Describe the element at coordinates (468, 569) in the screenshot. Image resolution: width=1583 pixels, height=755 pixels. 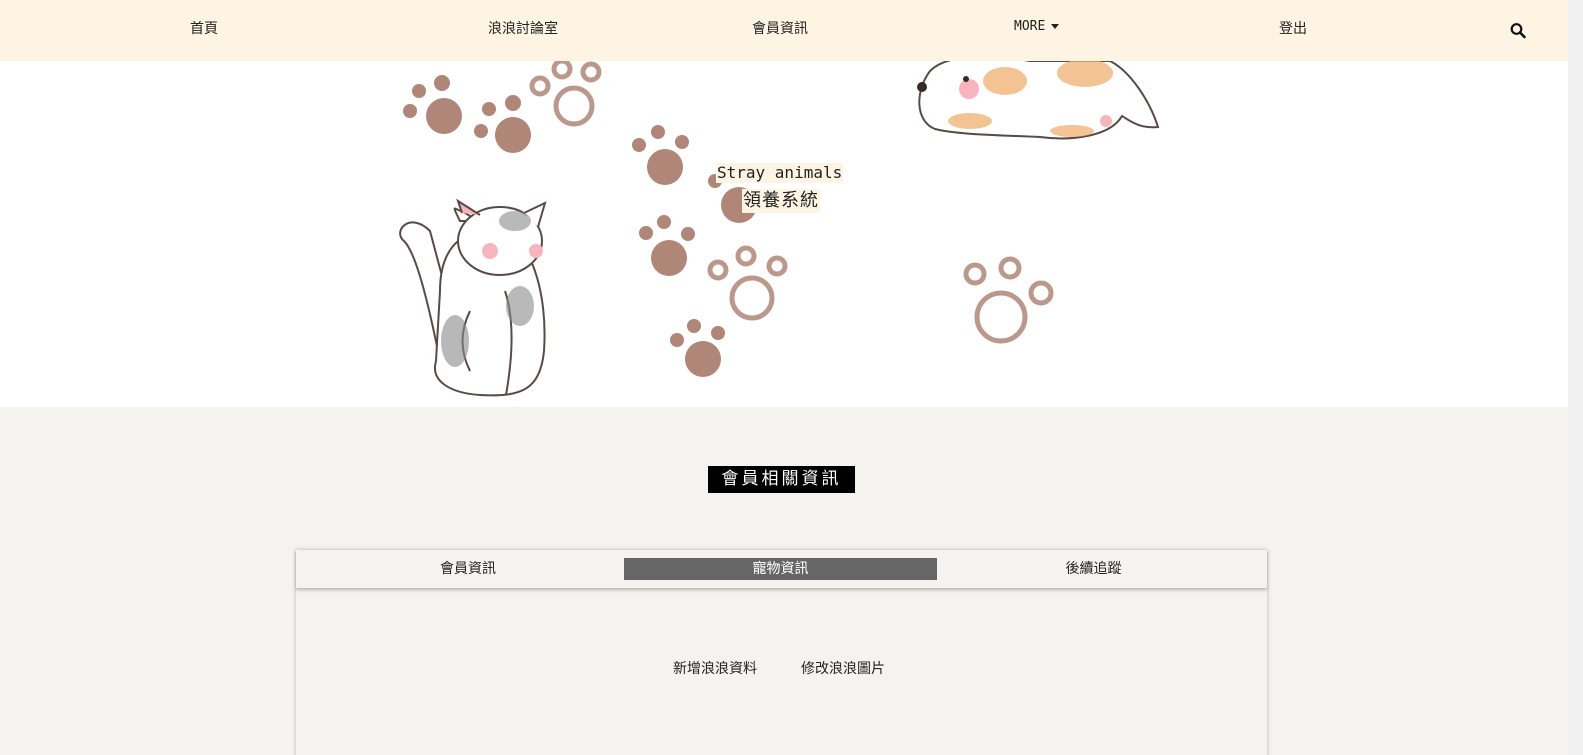
I see `tab-member-info: 會員資訊` at that location.